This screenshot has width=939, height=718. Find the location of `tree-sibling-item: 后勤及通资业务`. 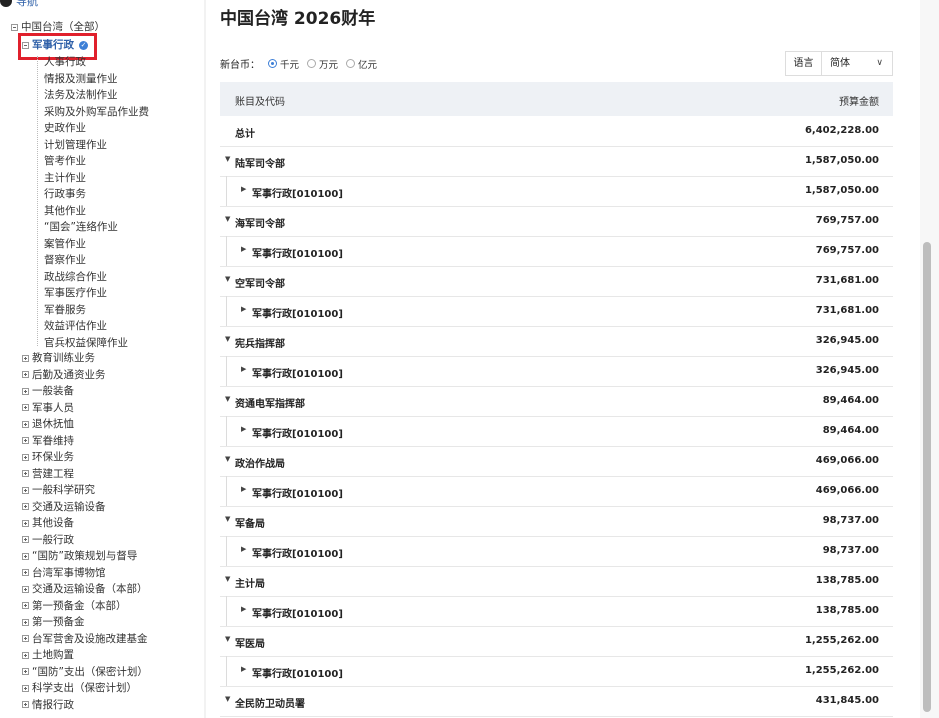

tree-sibling-item: 后勤及通资业务 is located at coordinates (64, 375).